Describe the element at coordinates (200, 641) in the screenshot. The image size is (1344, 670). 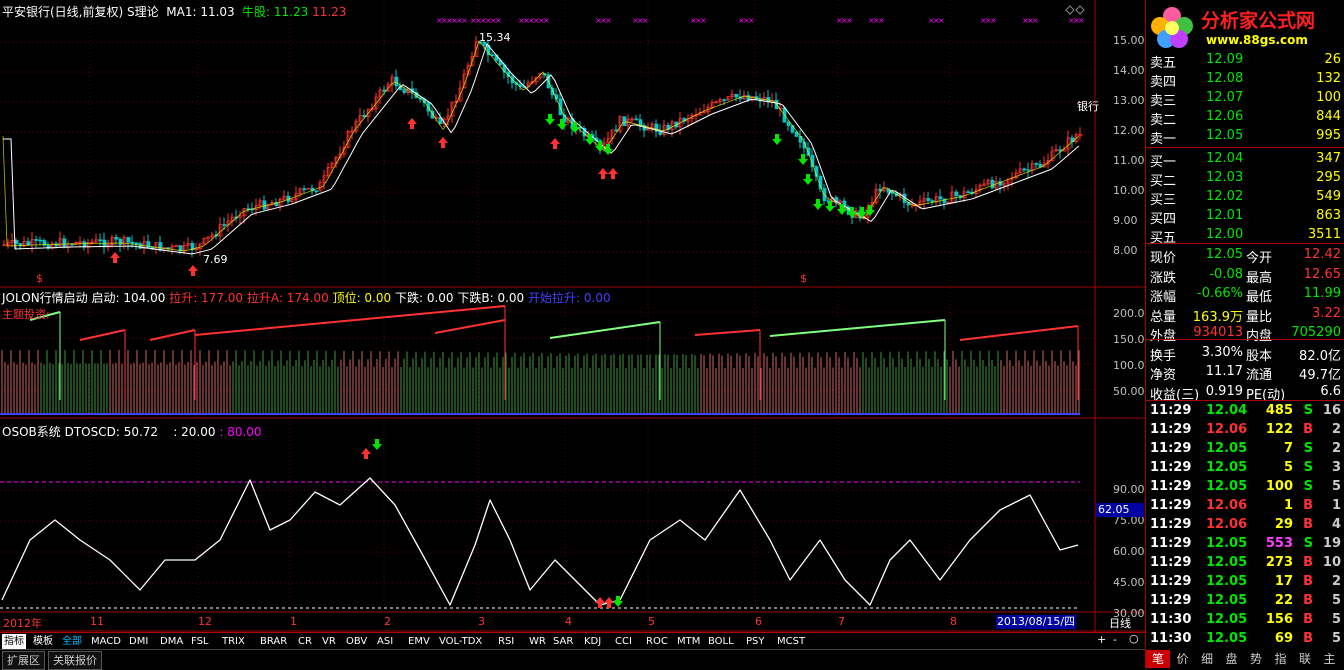
I see `indicator-tab-fsl: FSL` at that location.